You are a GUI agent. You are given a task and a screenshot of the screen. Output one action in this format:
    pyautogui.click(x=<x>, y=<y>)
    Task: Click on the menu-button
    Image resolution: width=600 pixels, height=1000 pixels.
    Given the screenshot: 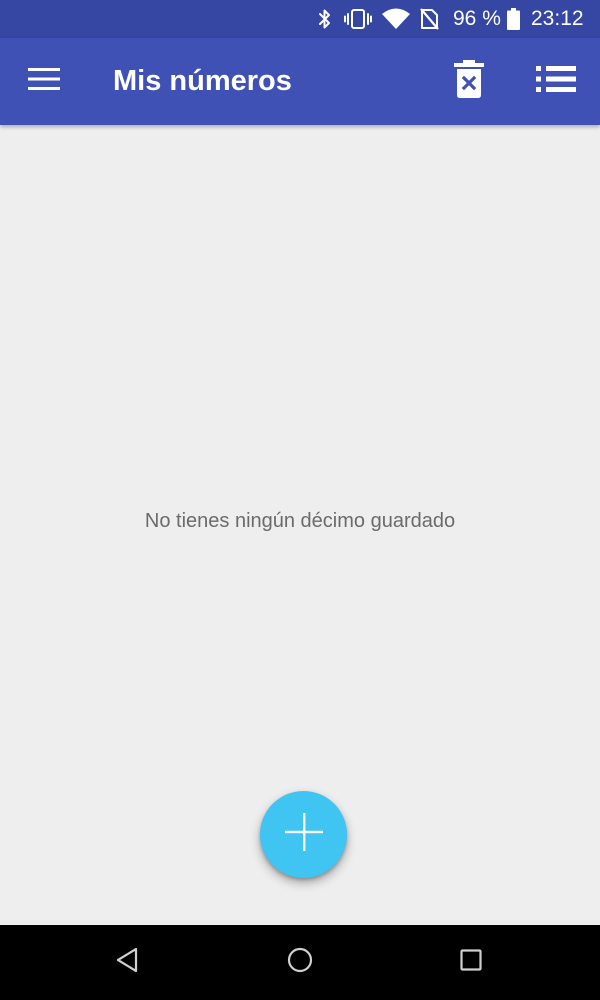 What is the action you would take?
    pyautogui.click(x=44, y=81)
    